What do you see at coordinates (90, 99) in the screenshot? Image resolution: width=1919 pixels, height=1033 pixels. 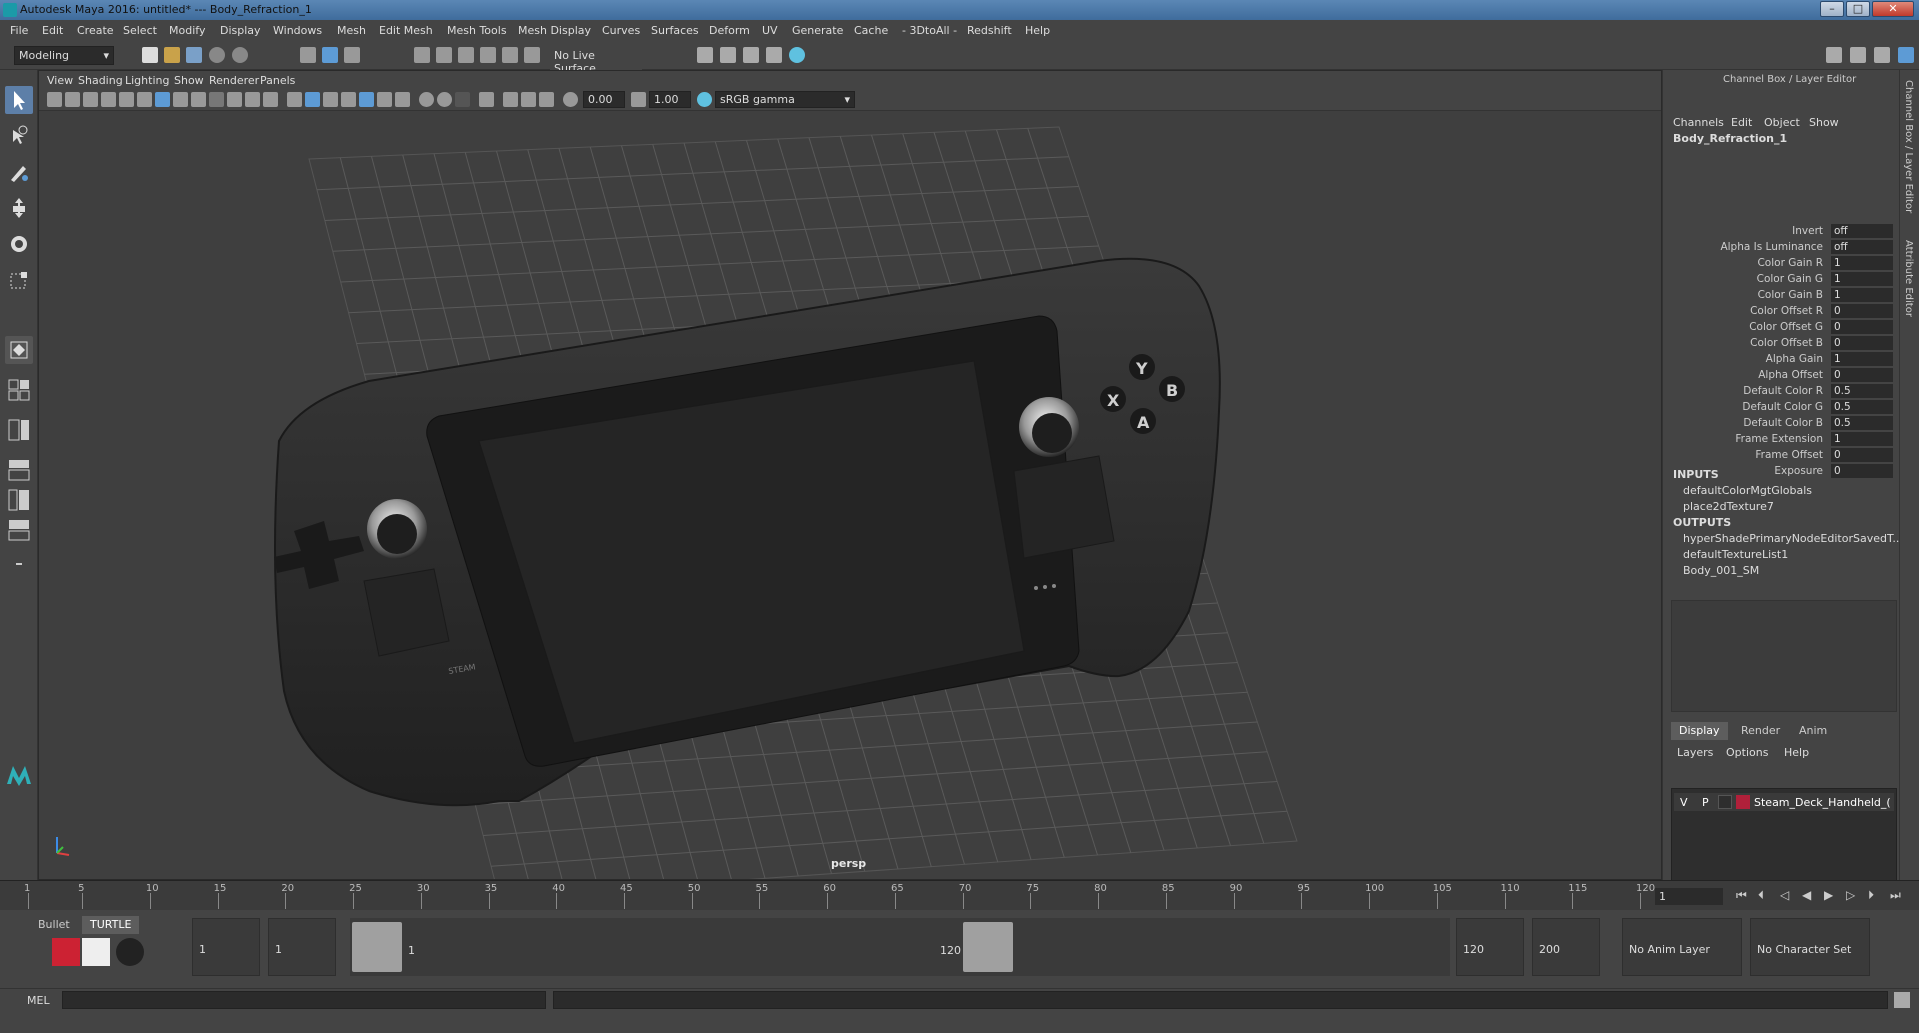 I see `bookmark-icon` at bounding box center [90, 99].